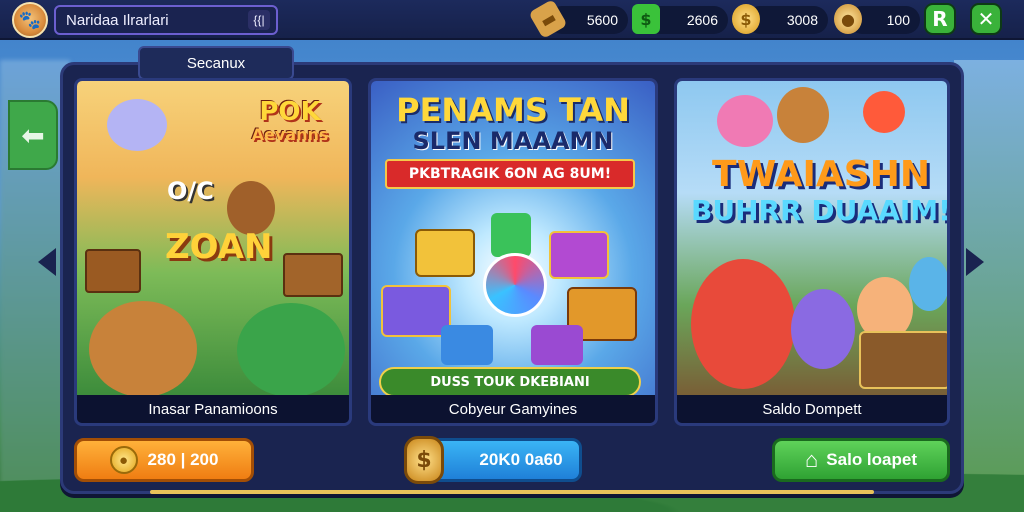  I want to click on card-1-caption: Inasar Panamioons, so click(213, 409).